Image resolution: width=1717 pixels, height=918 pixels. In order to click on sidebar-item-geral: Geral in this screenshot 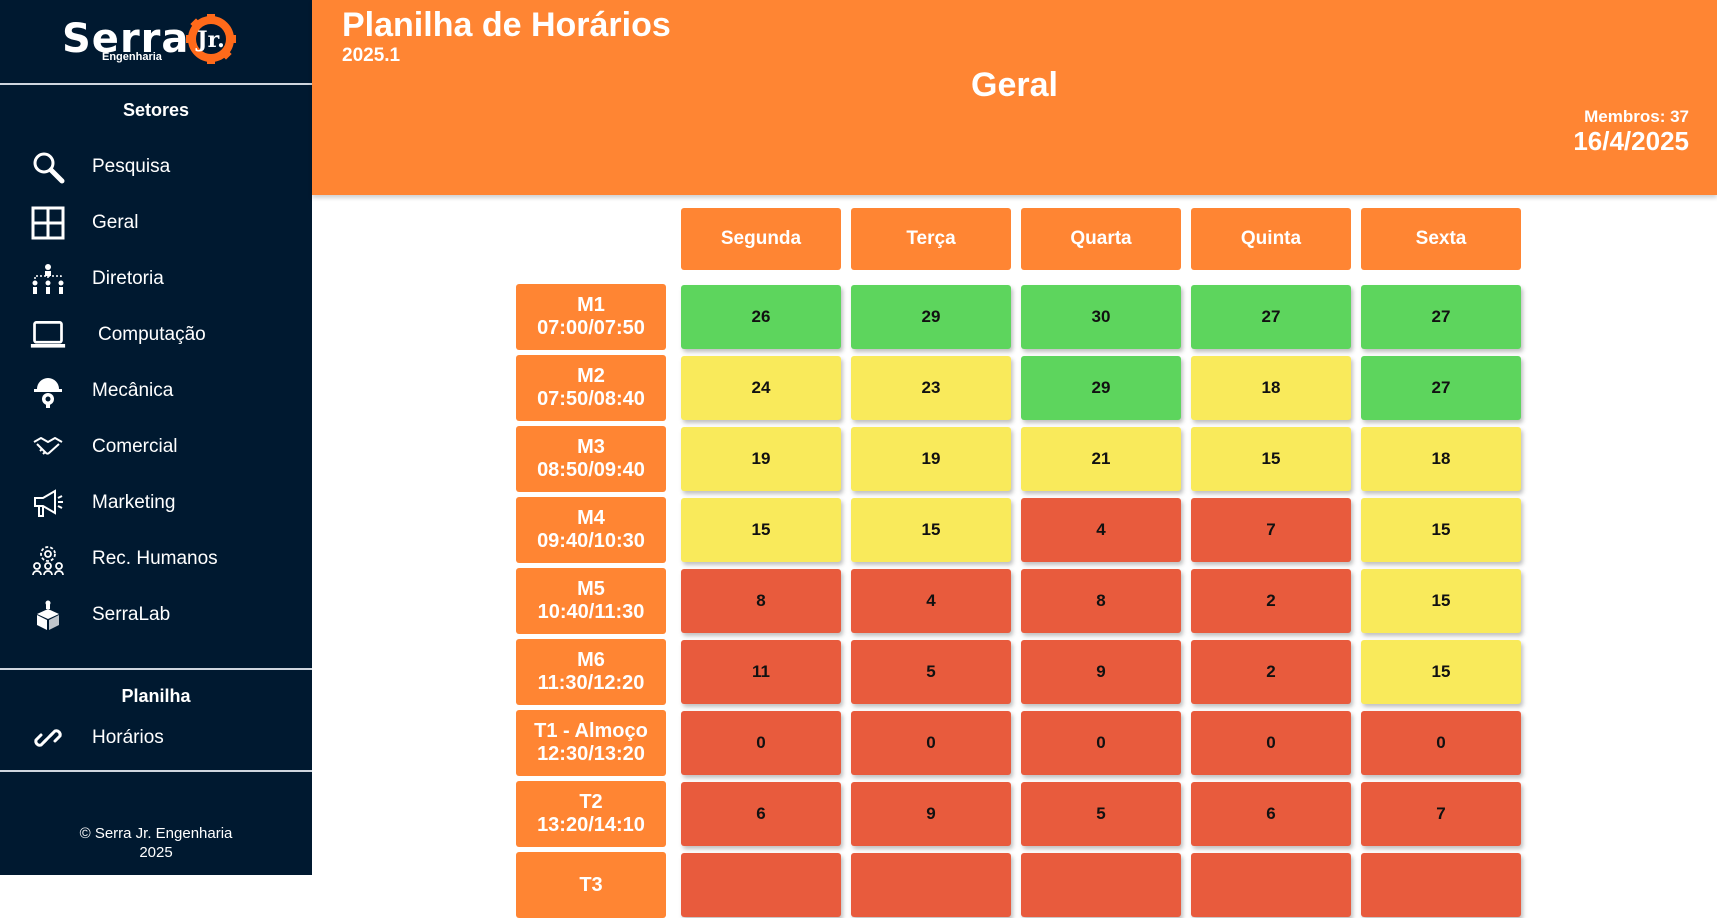, I will do `click(156, 223)`.